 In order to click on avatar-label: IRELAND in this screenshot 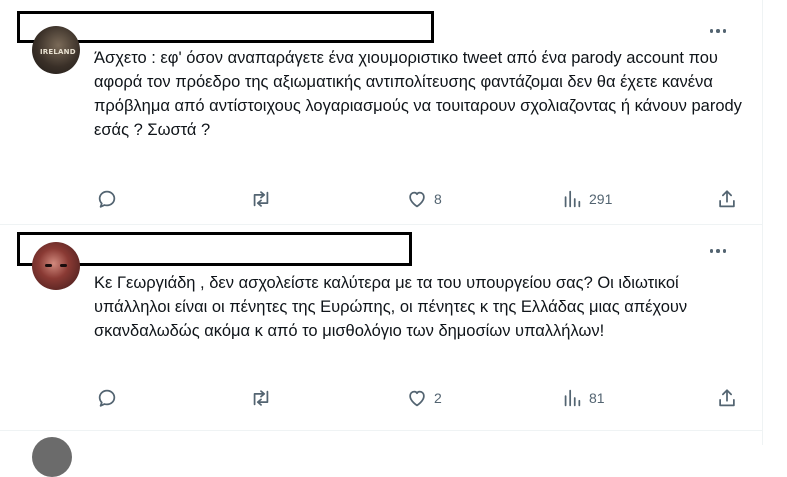, I will do `click(58, 52)`.